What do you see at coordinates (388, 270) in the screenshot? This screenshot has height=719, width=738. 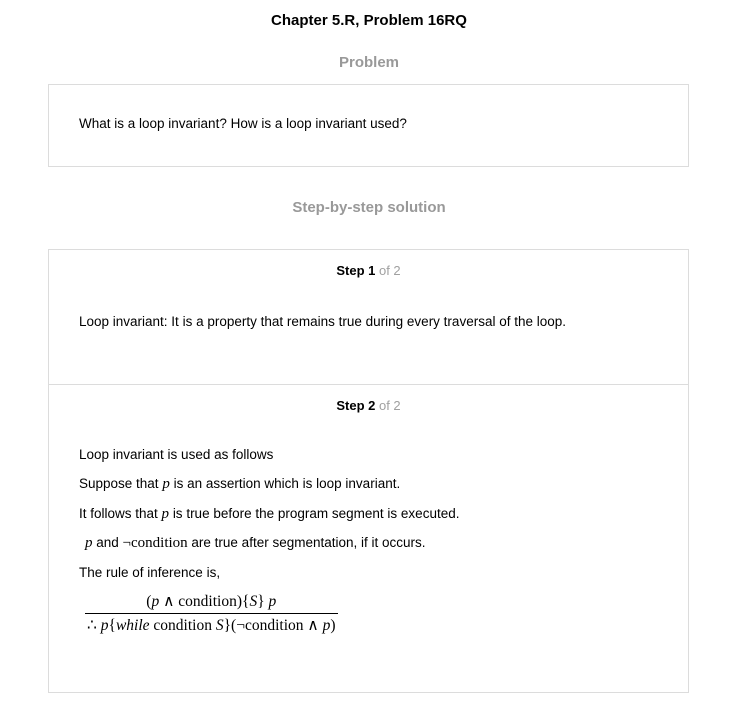 I see `step-1-of-total: of 2` at bounding box center [388, 270].